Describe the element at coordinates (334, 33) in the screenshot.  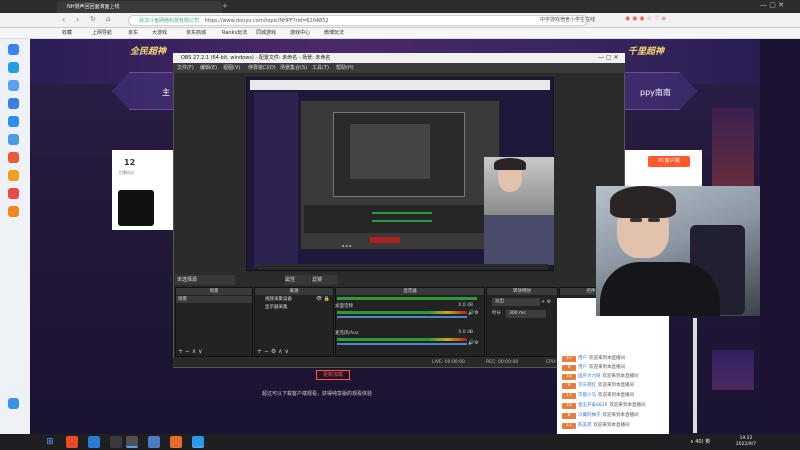
I see `bookmark-8: 微博玩法` at that location.